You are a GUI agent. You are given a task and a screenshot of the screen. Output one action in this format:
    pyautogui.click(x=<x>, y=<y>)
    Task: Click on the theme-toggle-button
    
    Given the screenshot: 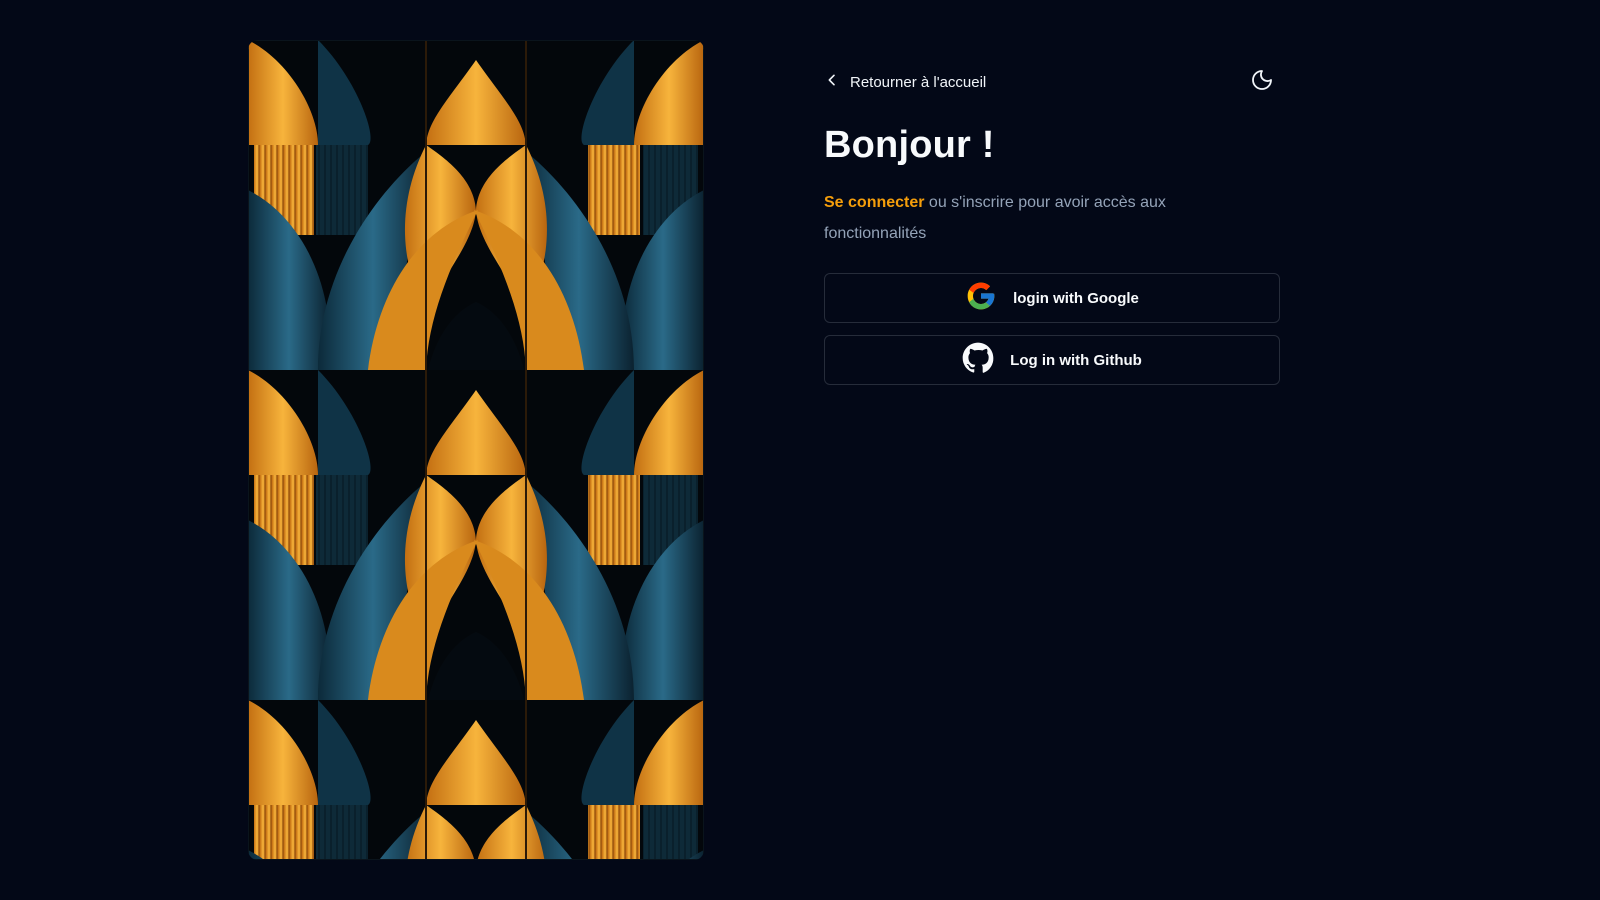 What is the action you would take?
    pyautogui.click(x=1262, y=82)
    